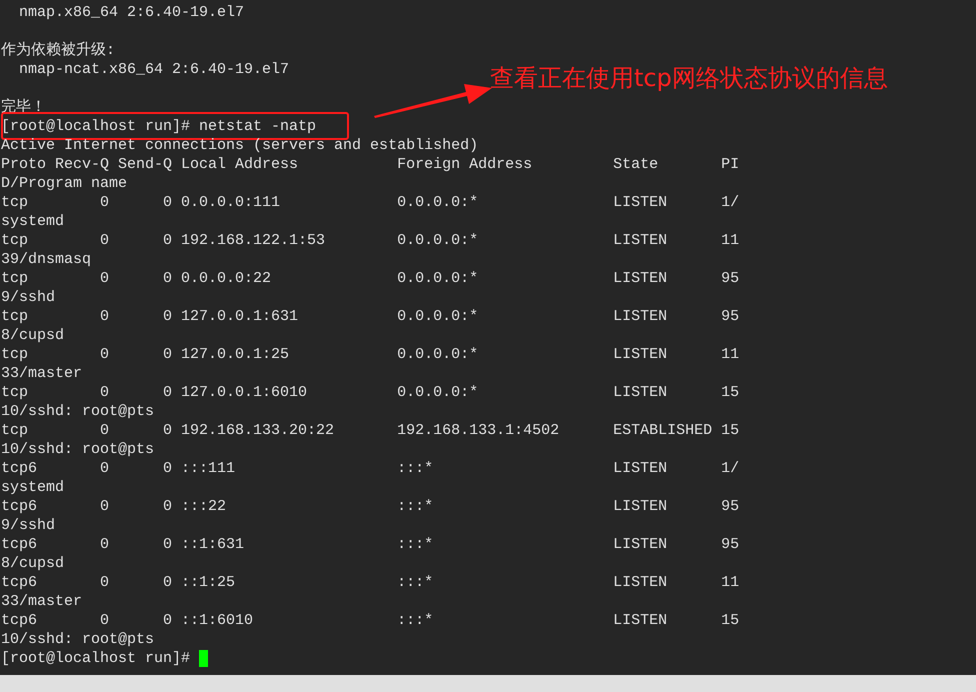 The height and width of the screenshot is (692, 976). I want to click on terminal-line: tcp 0 0 0.0.0.0:22 0.0.0.0:* LISTEN 95, so click(370, 278).